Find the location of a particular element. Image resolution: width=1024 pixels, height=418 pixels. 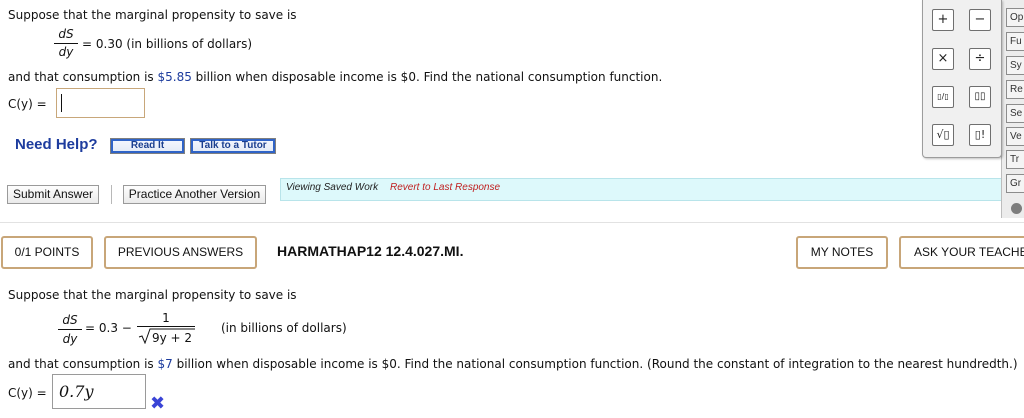

side-tab-relations: Re is located at coordinates (1015, 89).